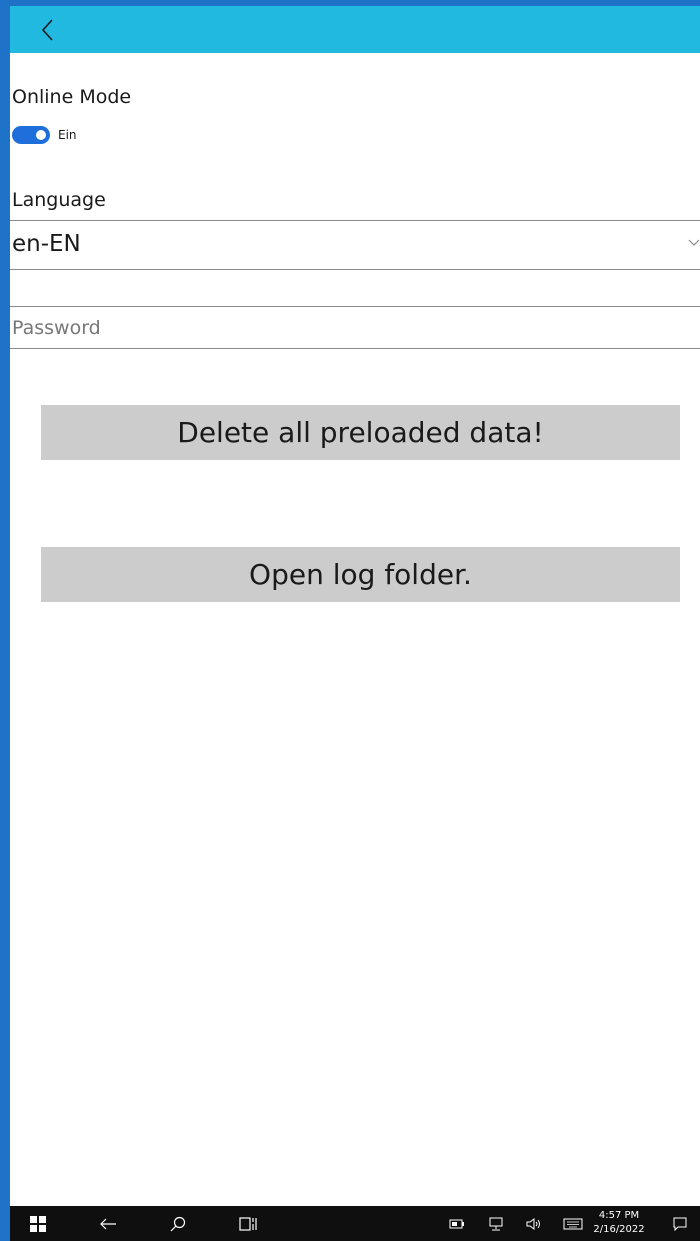  Describe the element at coordinates (178, 1223) in the screenshot. I see `search-icon` at that location.